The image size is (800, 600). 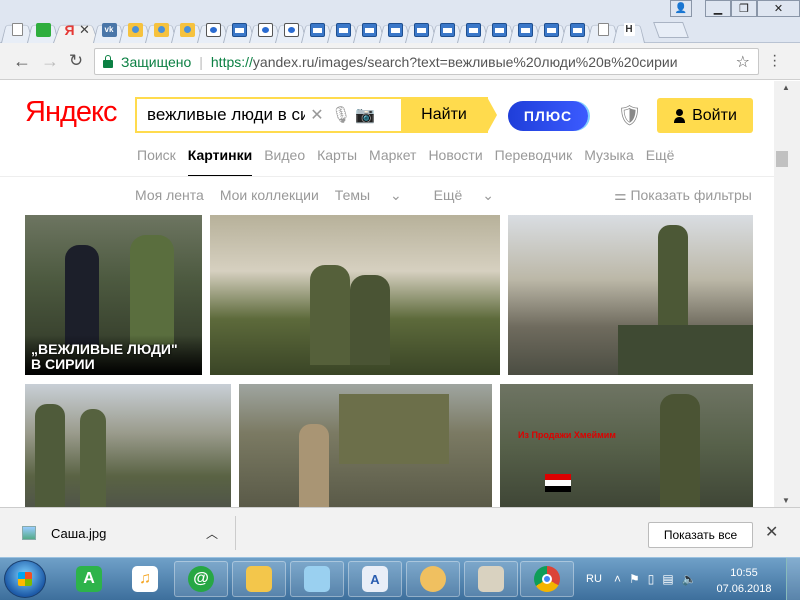 I want to click on show-filters-button: ⚌ Показать фильтры, so click(x=683, y=195).